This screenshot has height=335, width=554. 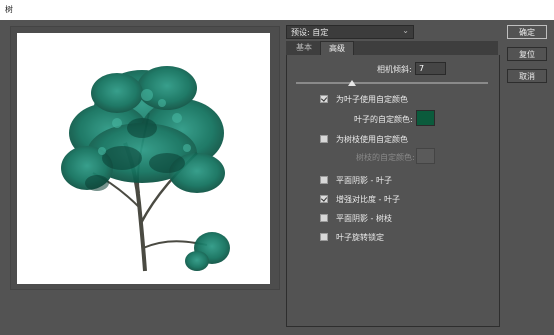 What do you see at coordinates (430, 68) in the screenshot?
I see `camera-tilt-input: 7` at bounding box center [430, 68].